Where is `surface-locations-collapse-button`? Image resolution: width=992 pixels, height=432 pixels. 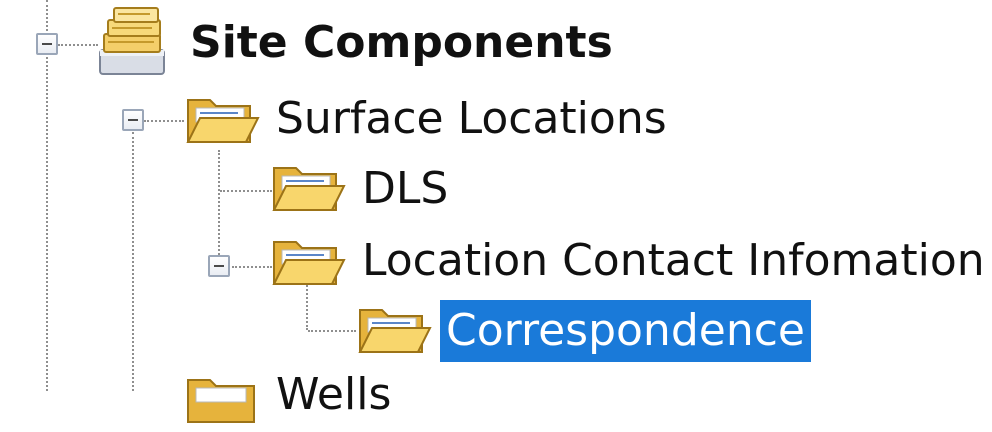 surface-locations-collapse-button is located at coordinates (133, 120).